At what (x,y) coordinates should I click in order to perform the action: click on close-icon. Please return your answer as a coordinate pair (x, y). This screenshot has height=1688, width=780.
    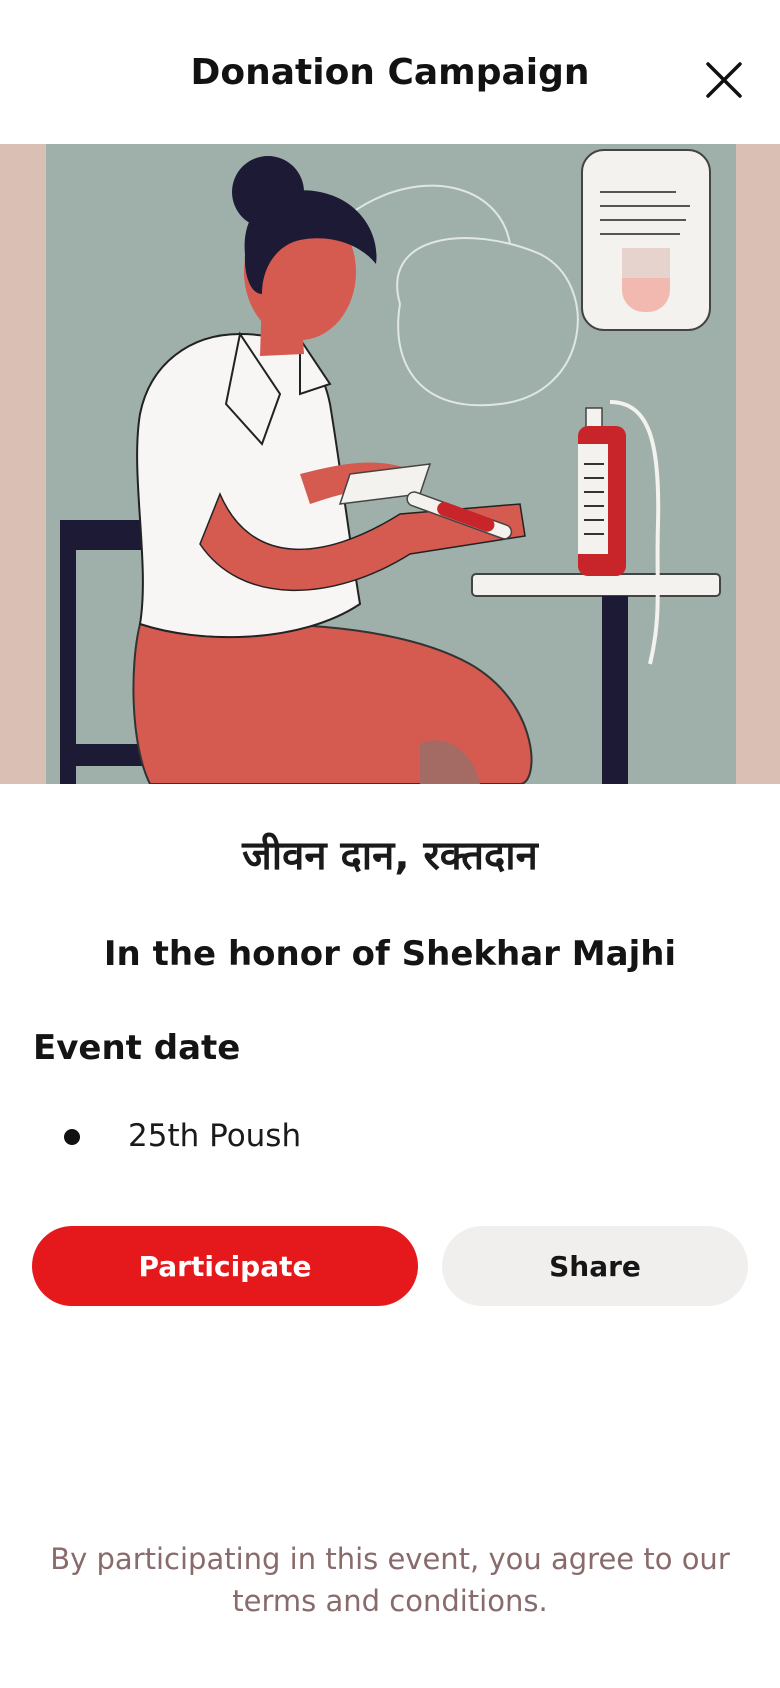
    Looking at the image, I should click on (724, 80).